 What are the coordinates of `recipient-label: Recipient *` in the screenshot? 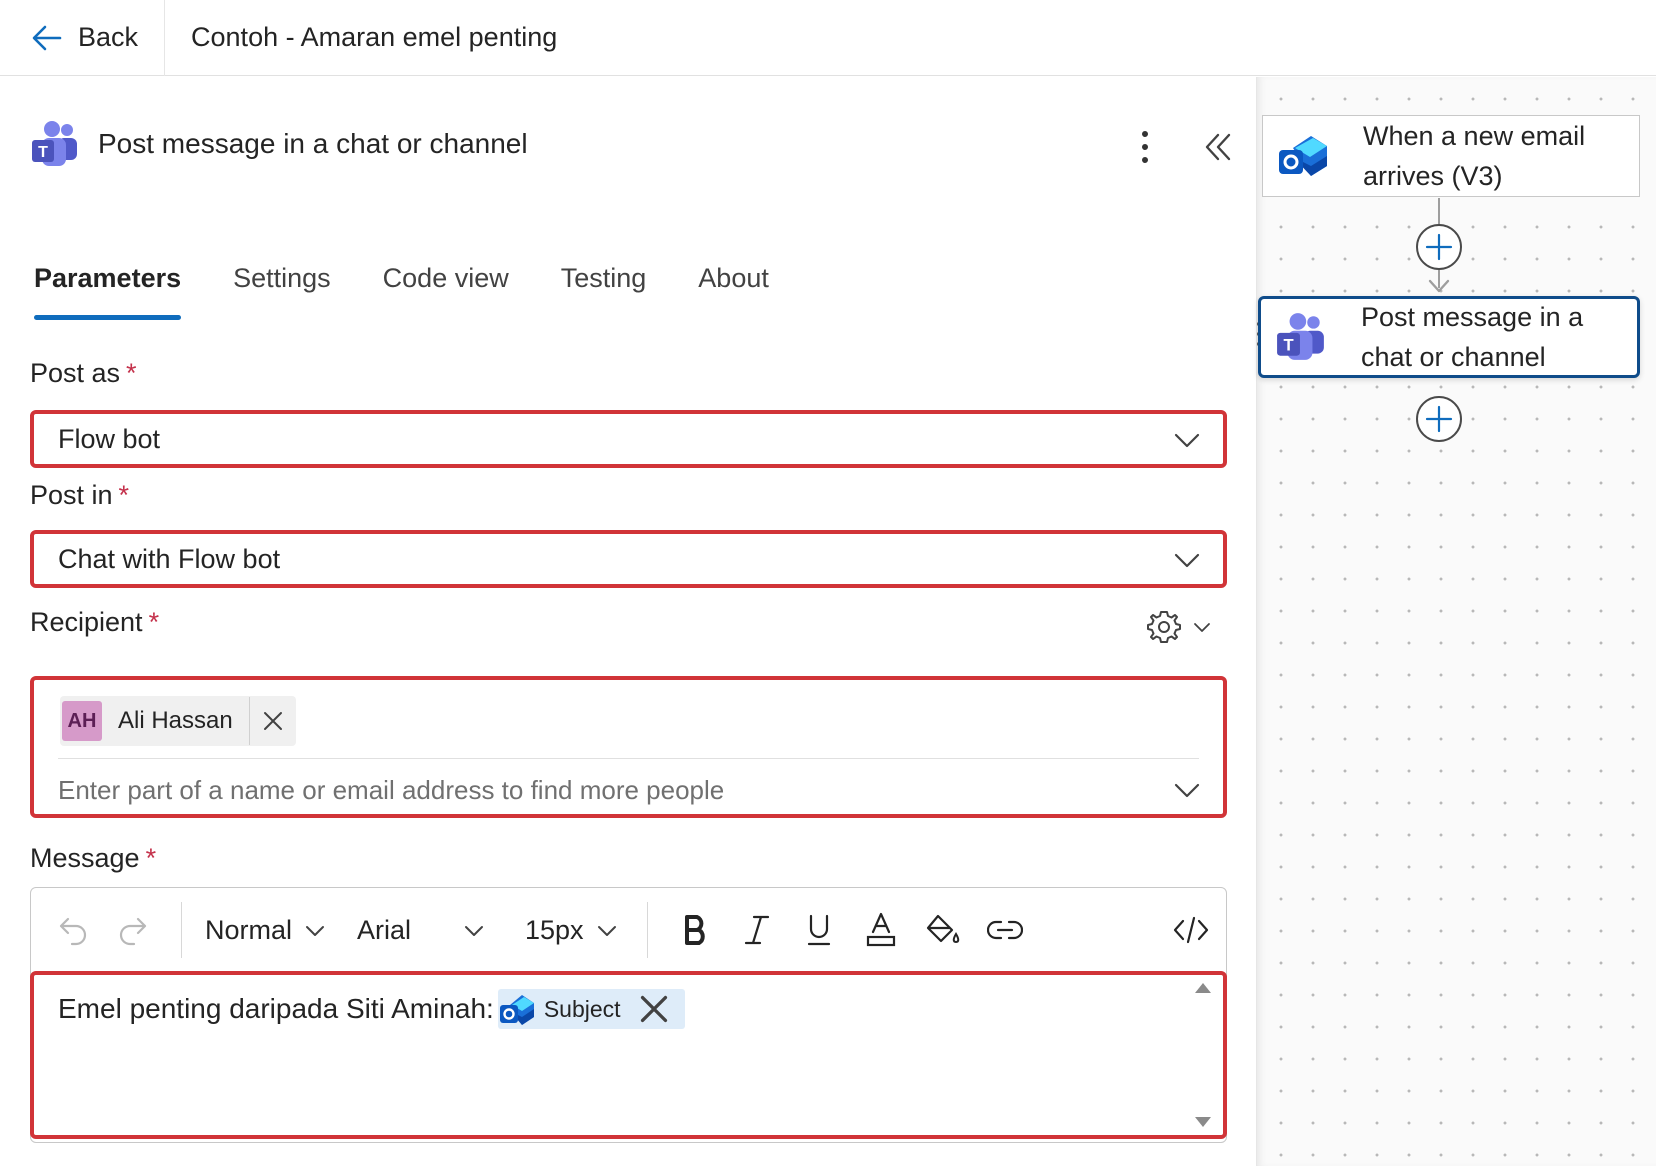 It's located at (94, 622).